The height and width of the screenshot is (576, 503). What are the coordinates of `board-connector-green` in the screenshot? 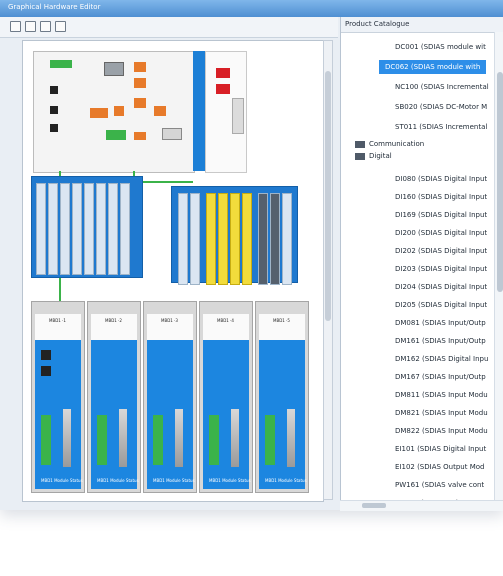 It's located at (61, 64).